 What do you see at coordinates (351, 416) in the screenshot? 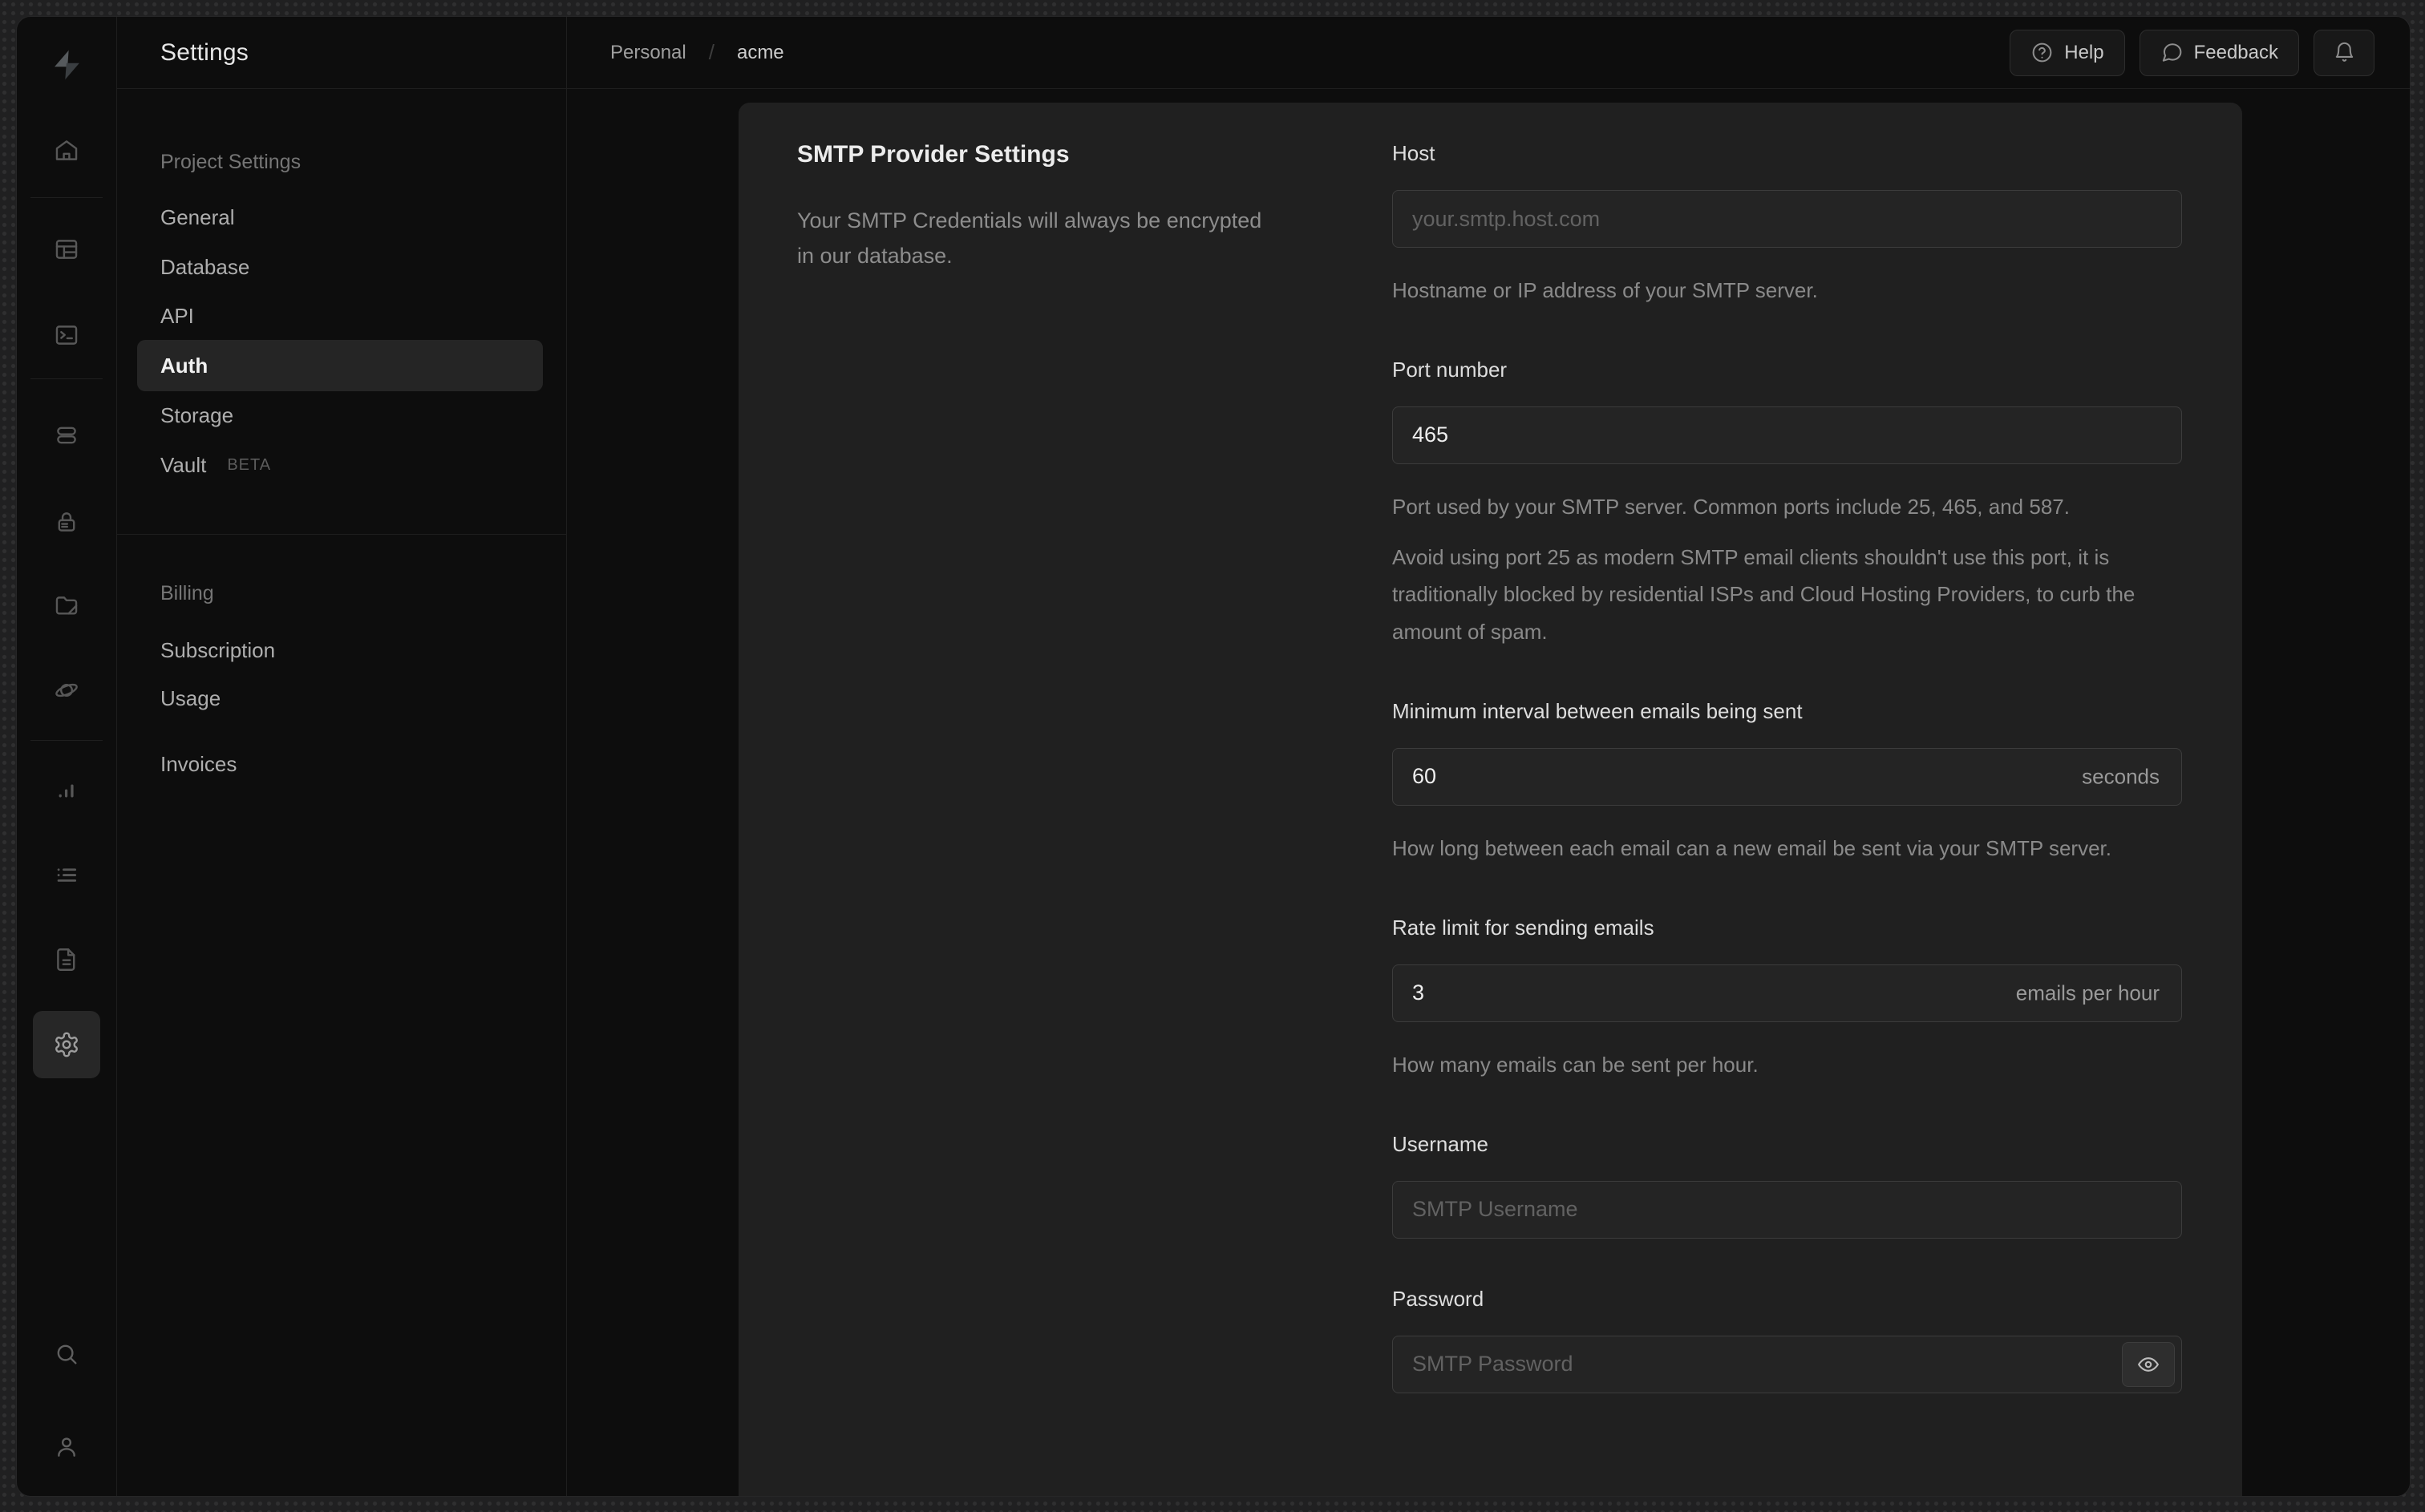
I see `sidebar-item-storage: Storage` at bounding box center [351, 416].